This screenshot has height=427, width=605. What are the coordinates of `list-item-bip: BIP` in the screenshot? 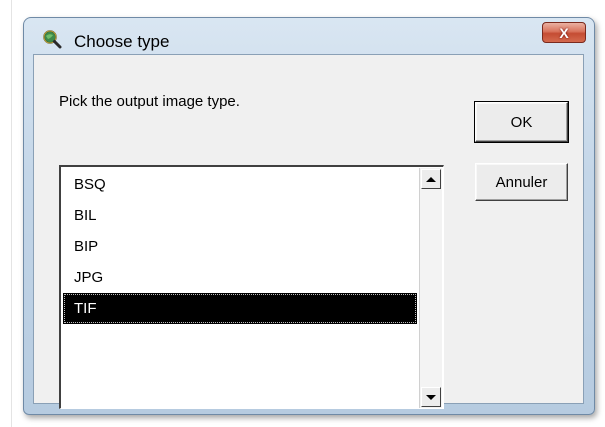 It's located at (240, 246).